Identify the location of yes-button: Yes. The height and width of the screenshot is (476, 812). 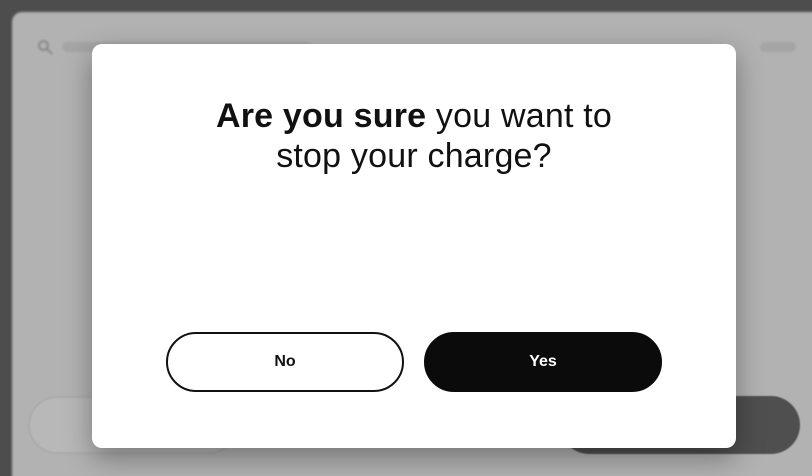
(543, 362).